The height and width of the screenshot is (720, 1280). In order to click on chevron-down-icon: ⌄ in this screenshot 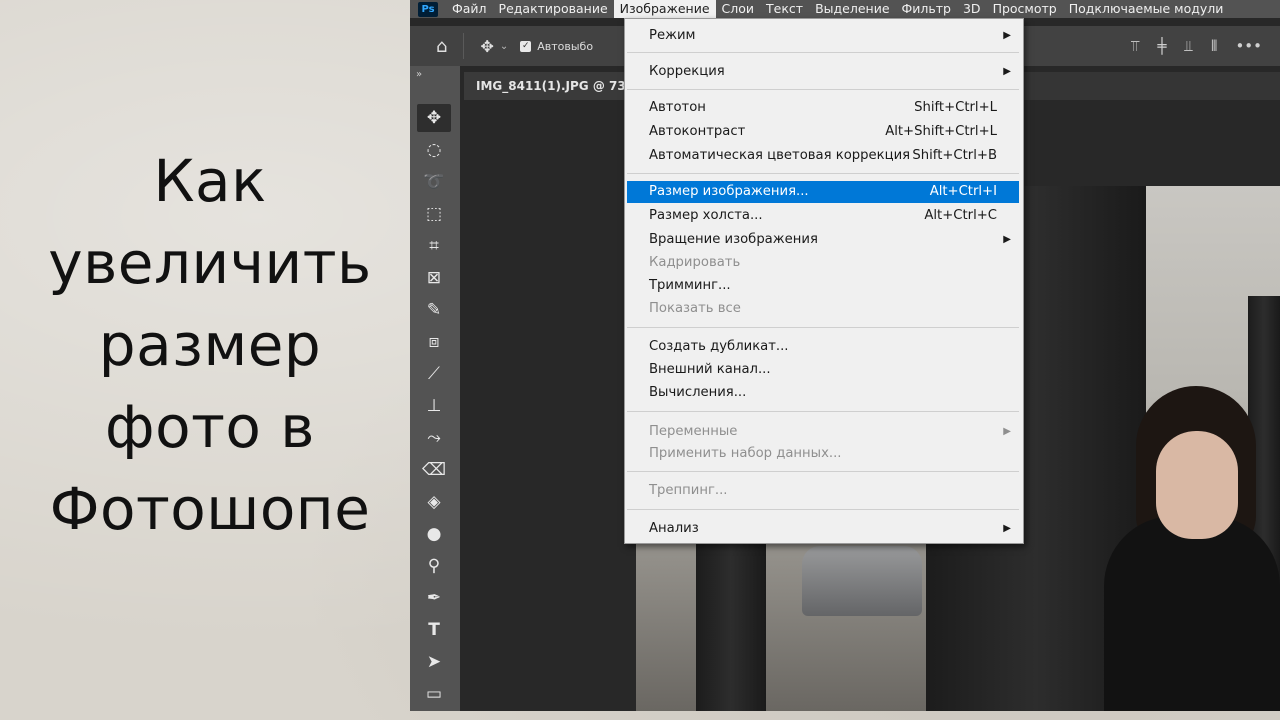, I will do `click(504, 46)`.